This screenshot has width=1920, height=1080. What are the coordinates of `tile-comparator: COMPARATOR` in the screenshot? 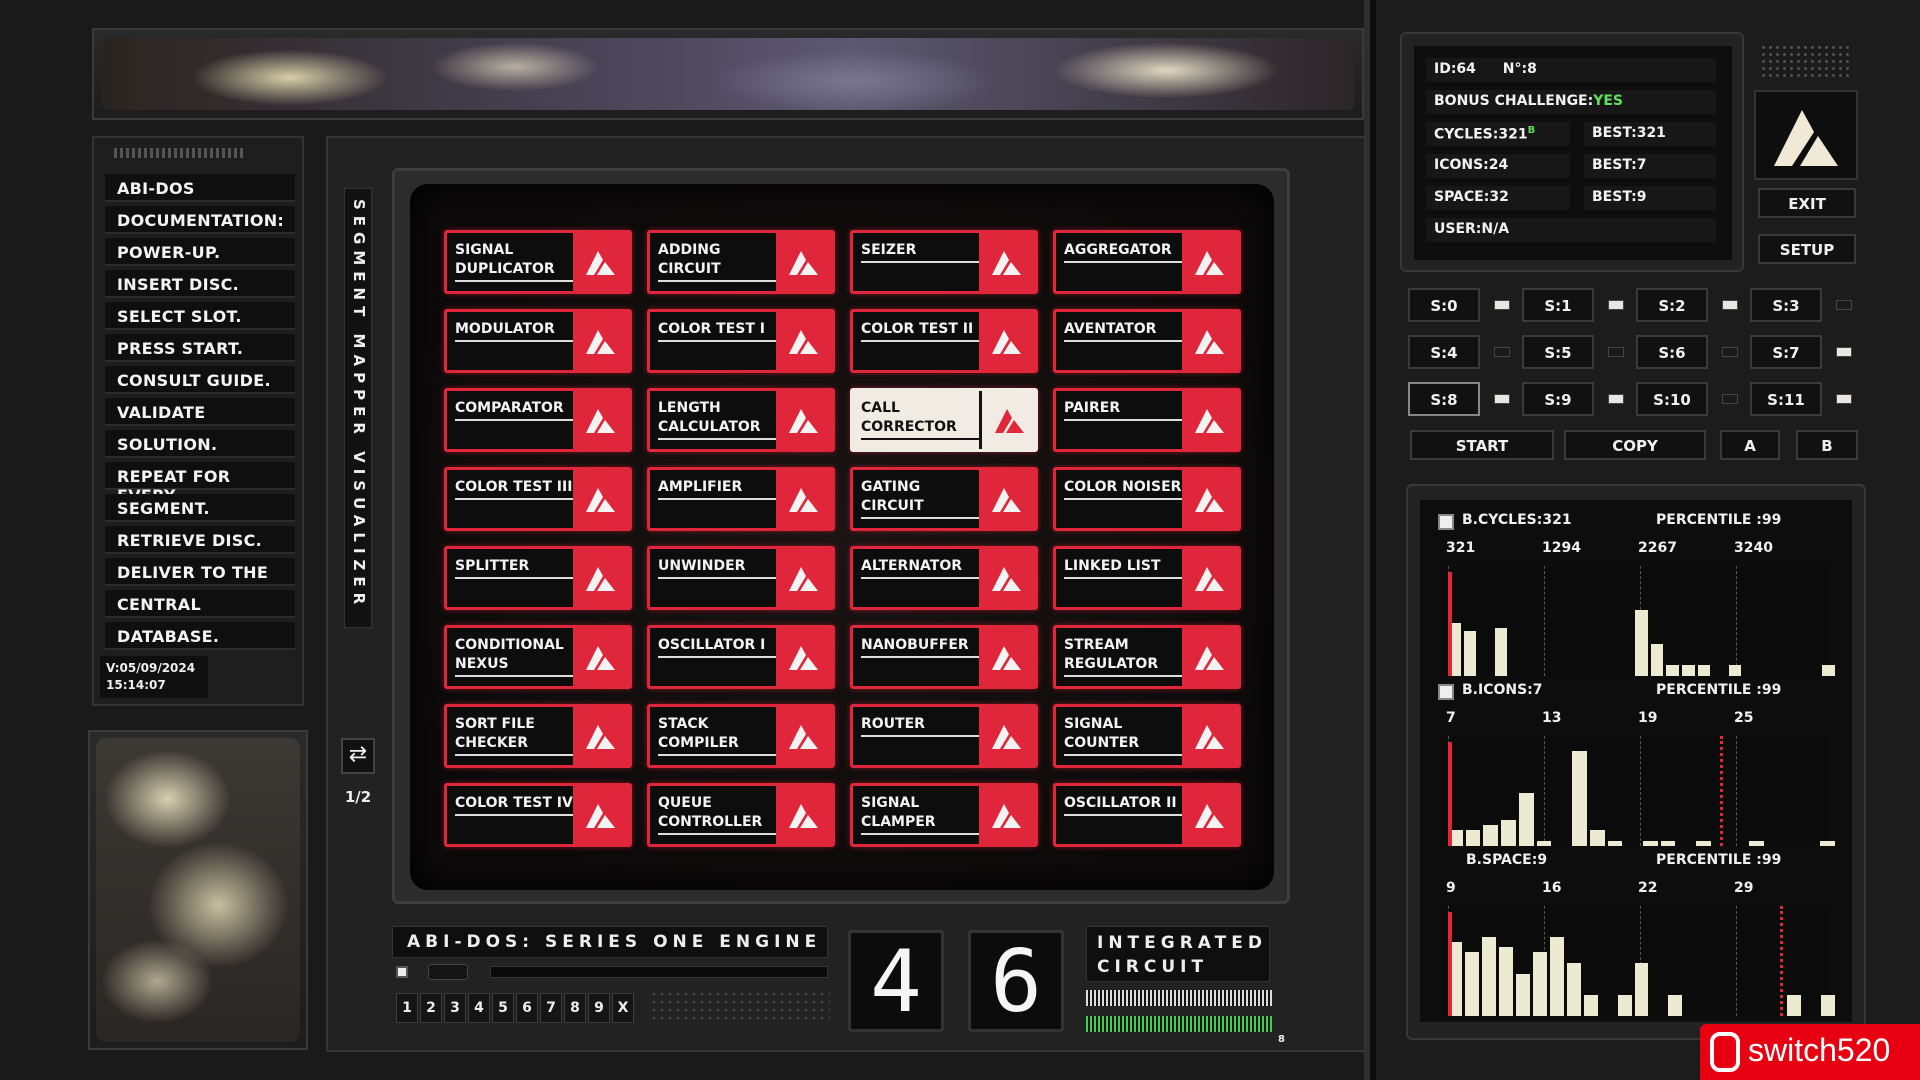 It's located at (538, 420).